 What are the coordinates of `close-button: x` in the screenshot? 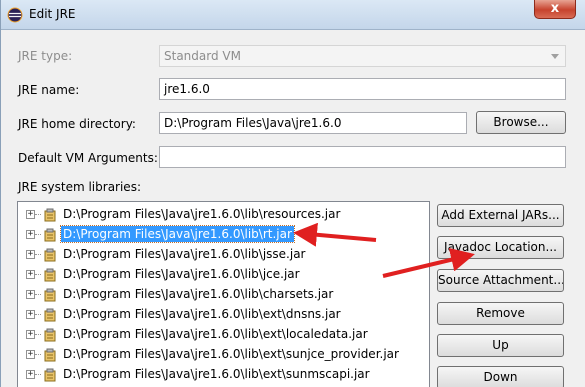 It's located at (555, 9).